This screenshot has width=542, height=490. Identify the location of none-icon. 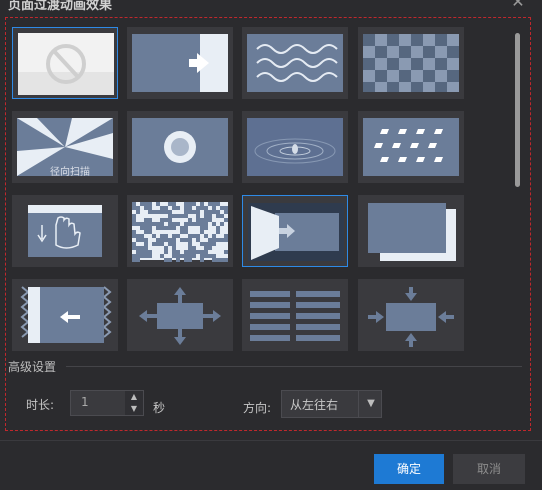
(66, 64).